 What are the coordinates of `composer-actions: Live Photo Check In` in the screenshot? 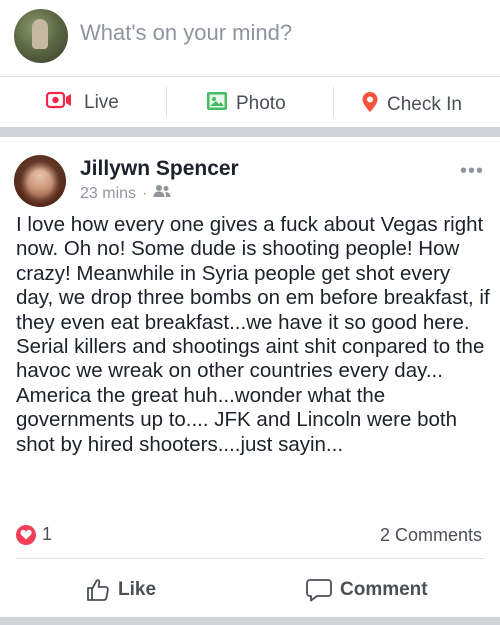 It's located at (250, 102).